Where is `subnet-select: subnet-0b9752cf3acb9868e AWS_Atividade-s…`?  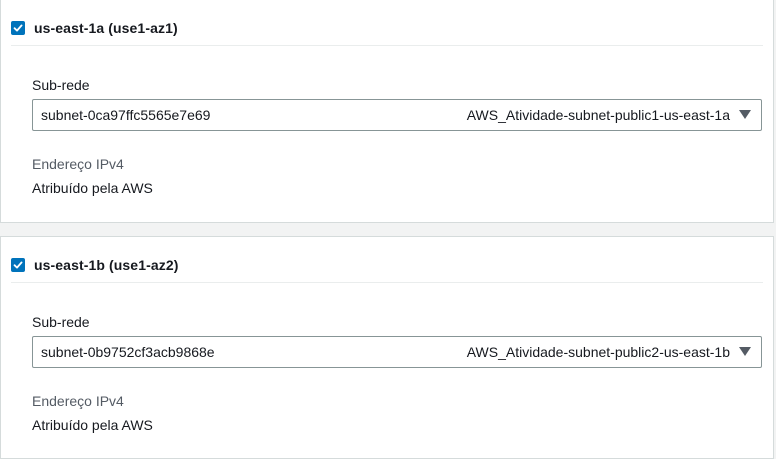
subnet-select: subnet-0b9752cf3acb9868e AWS_Atividade-s… is located at coordinates (397, 352).